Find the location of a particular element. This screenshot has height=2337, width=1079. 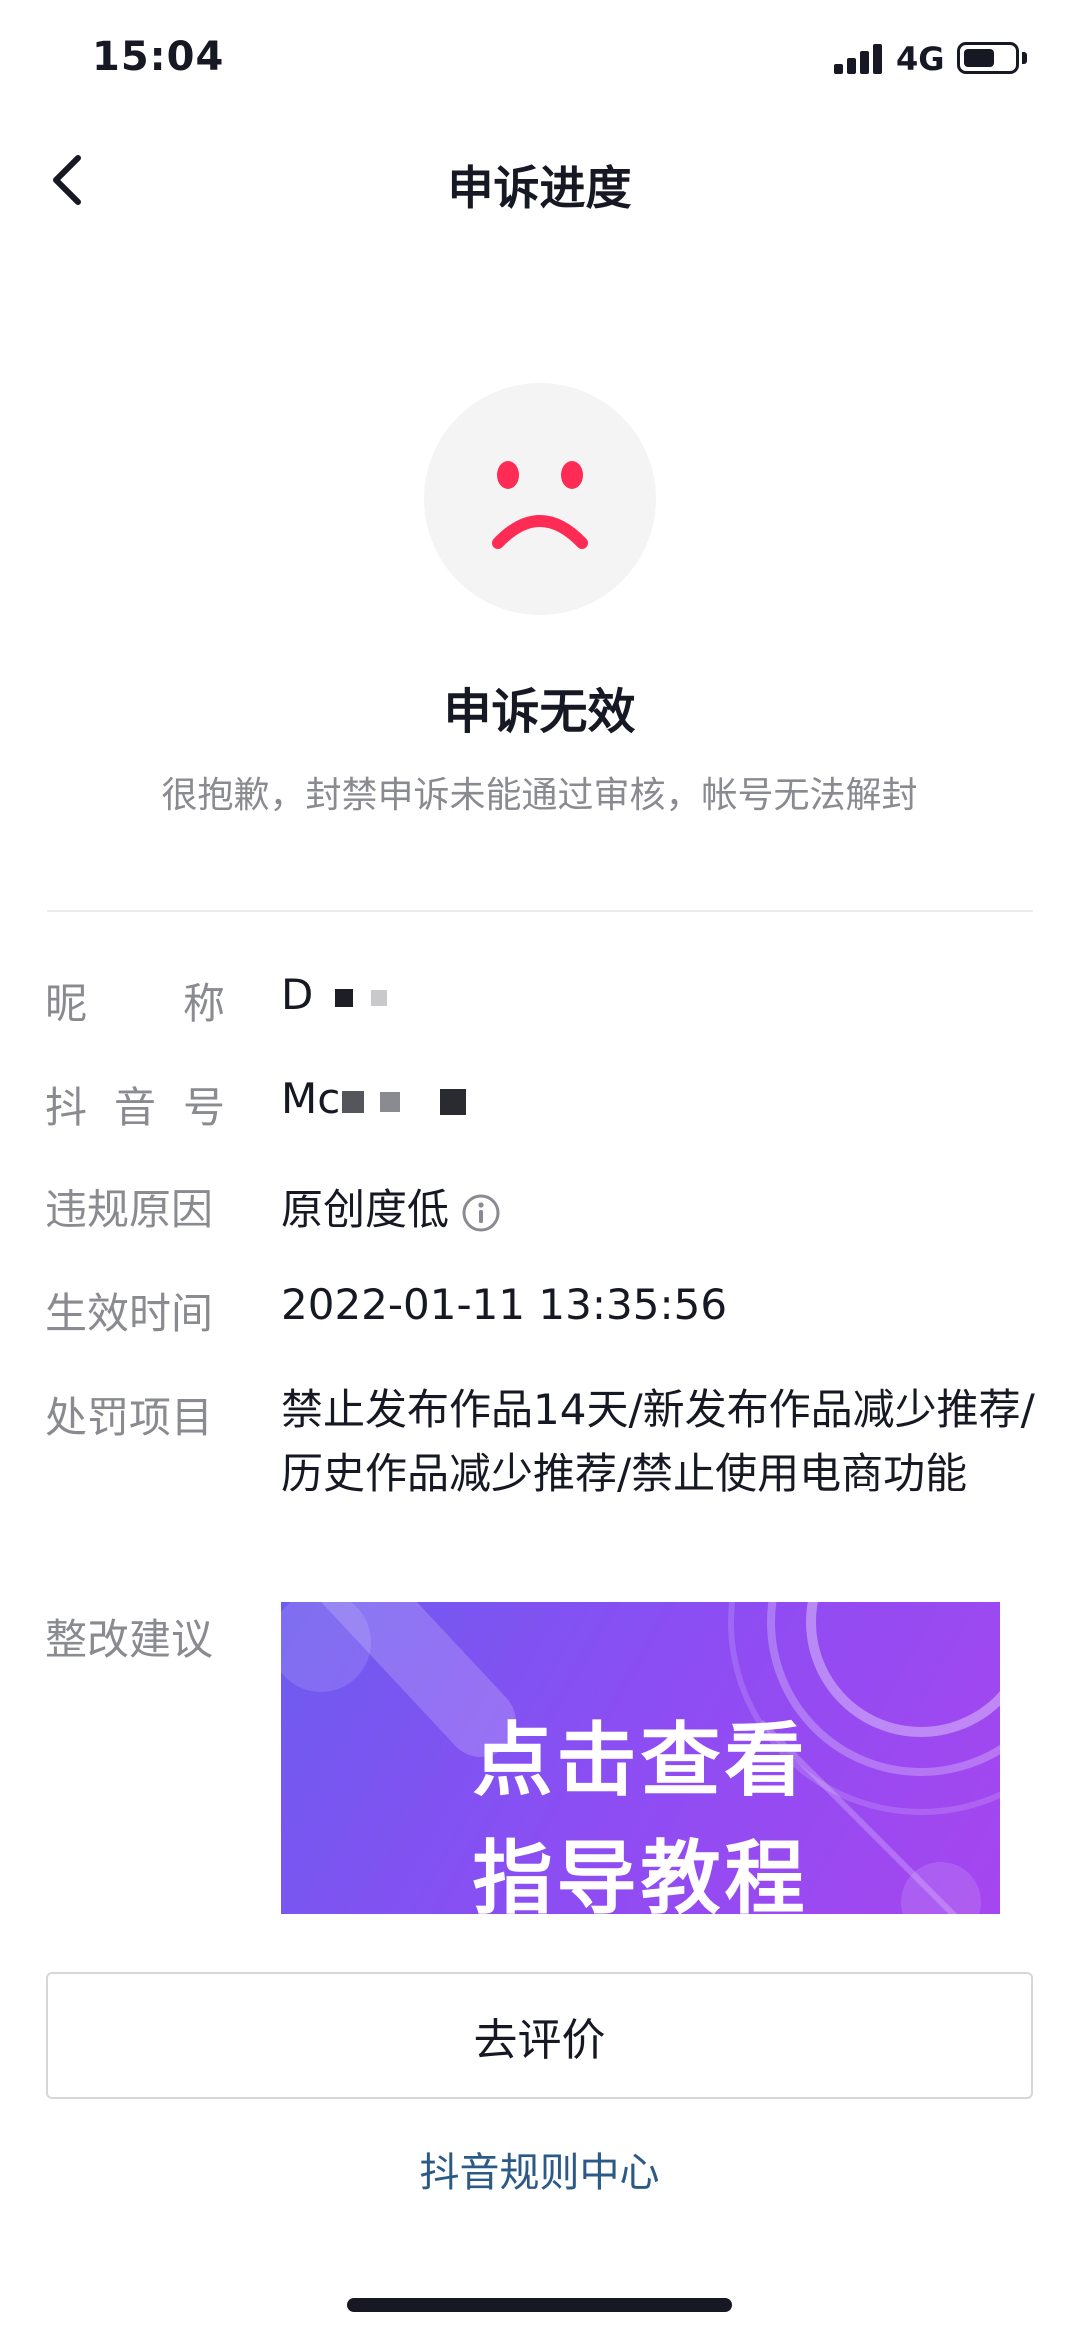

penalty-label: 处罚项目 is located at coordinates (129, 1417).